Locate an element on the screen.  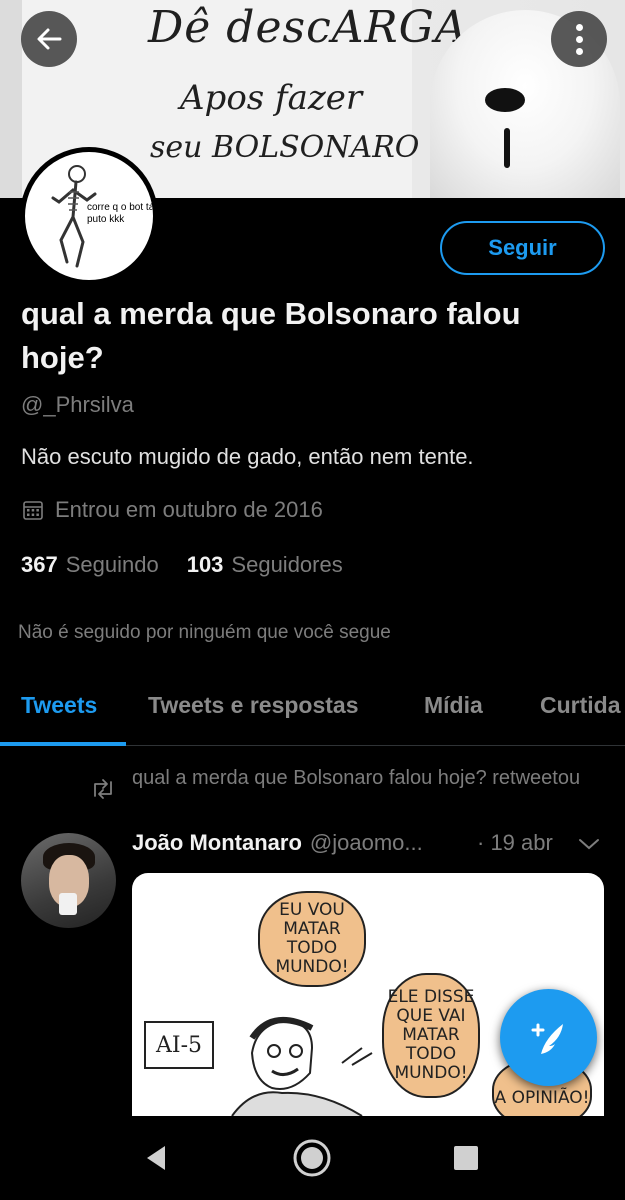
followers-count: 103 is located at coordinates (205, 564).